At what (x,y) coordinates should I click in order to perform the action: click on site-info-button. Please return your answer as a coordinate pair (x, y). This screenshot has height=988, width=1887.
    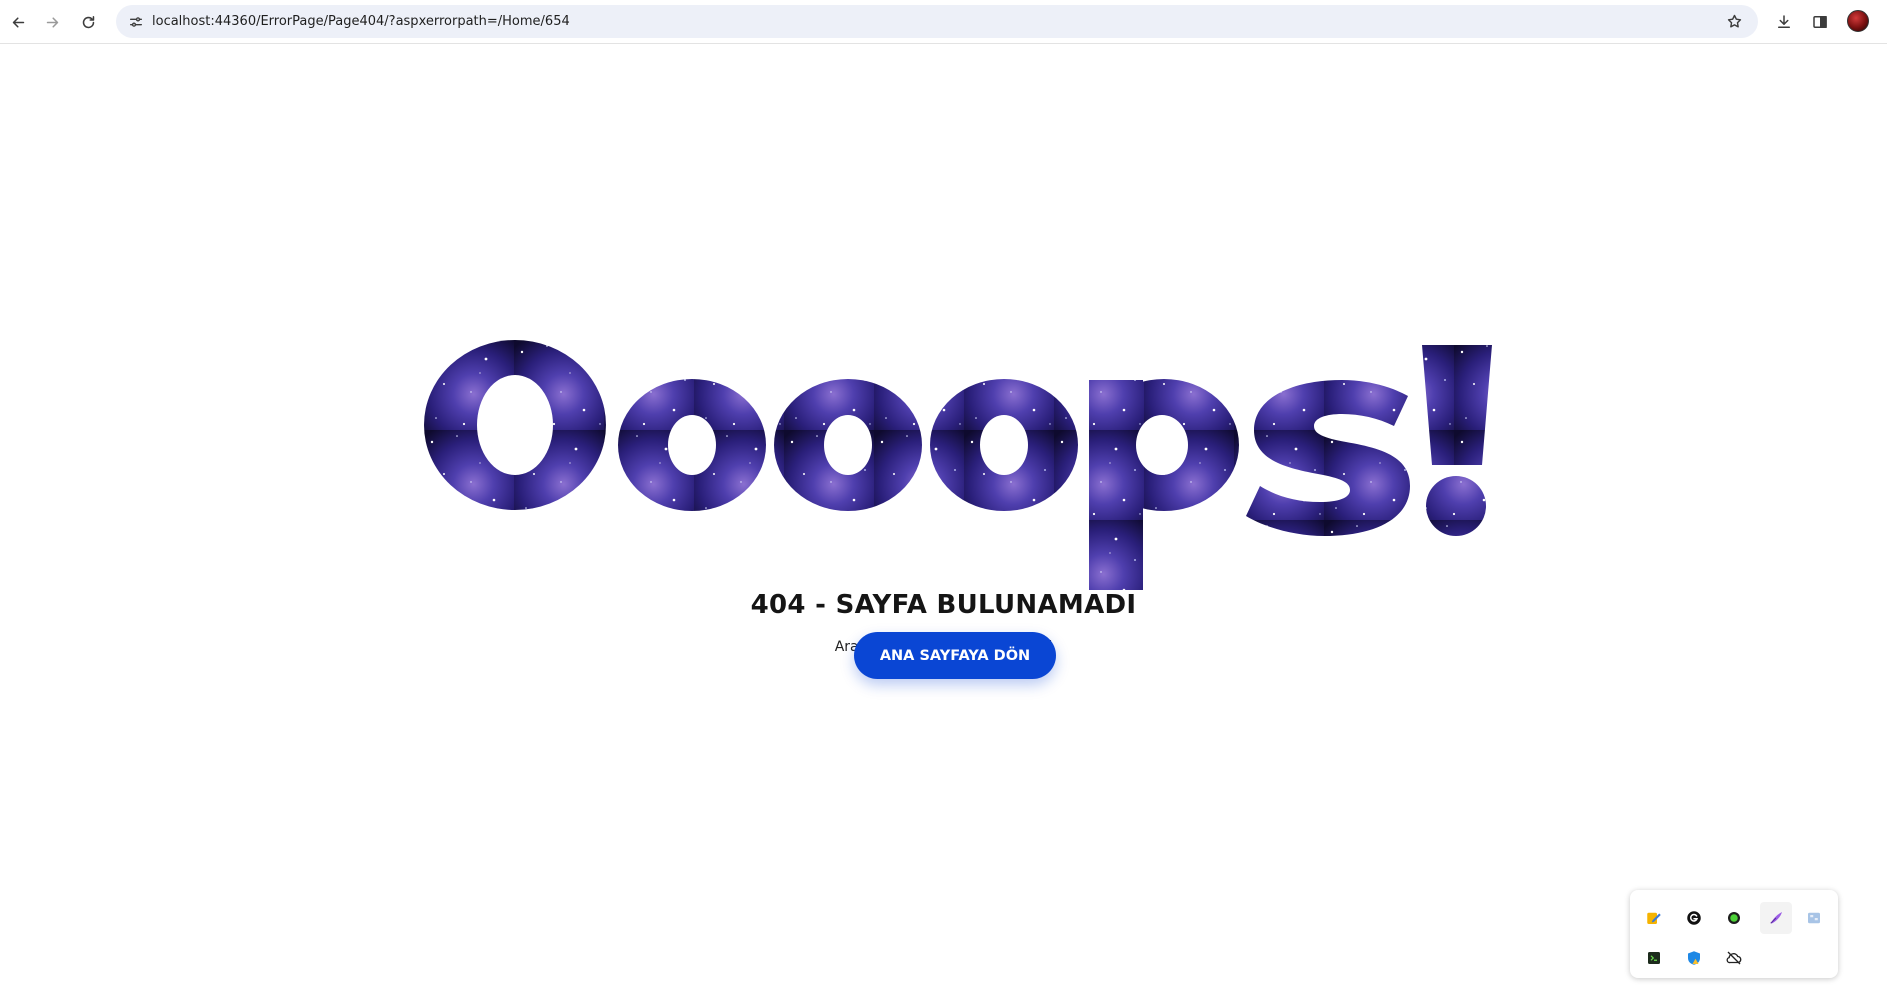
    Looking at the image, I should click on (135, 21).